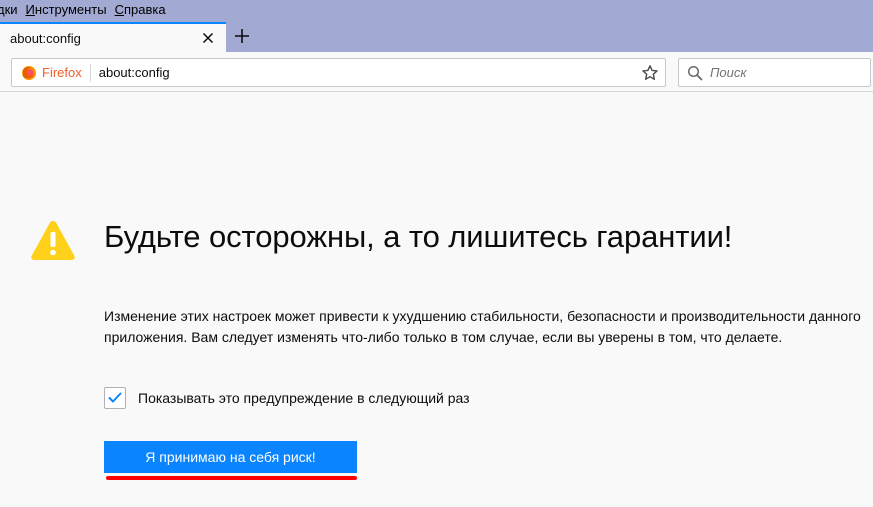 The height and width of the screenshot is (507, 873). Describe the element at coordinates (11, 10) in the screenshot. I see `menu-item-bookmarks: дки` at that location.